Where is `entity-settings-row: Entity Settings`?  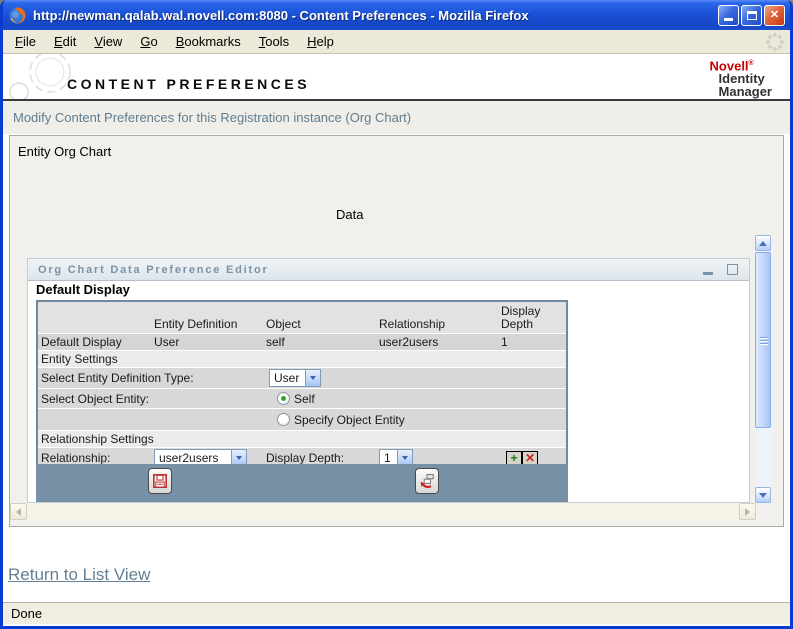
entity-settings-row: Entity Settings is located at coordinates (302, 359).